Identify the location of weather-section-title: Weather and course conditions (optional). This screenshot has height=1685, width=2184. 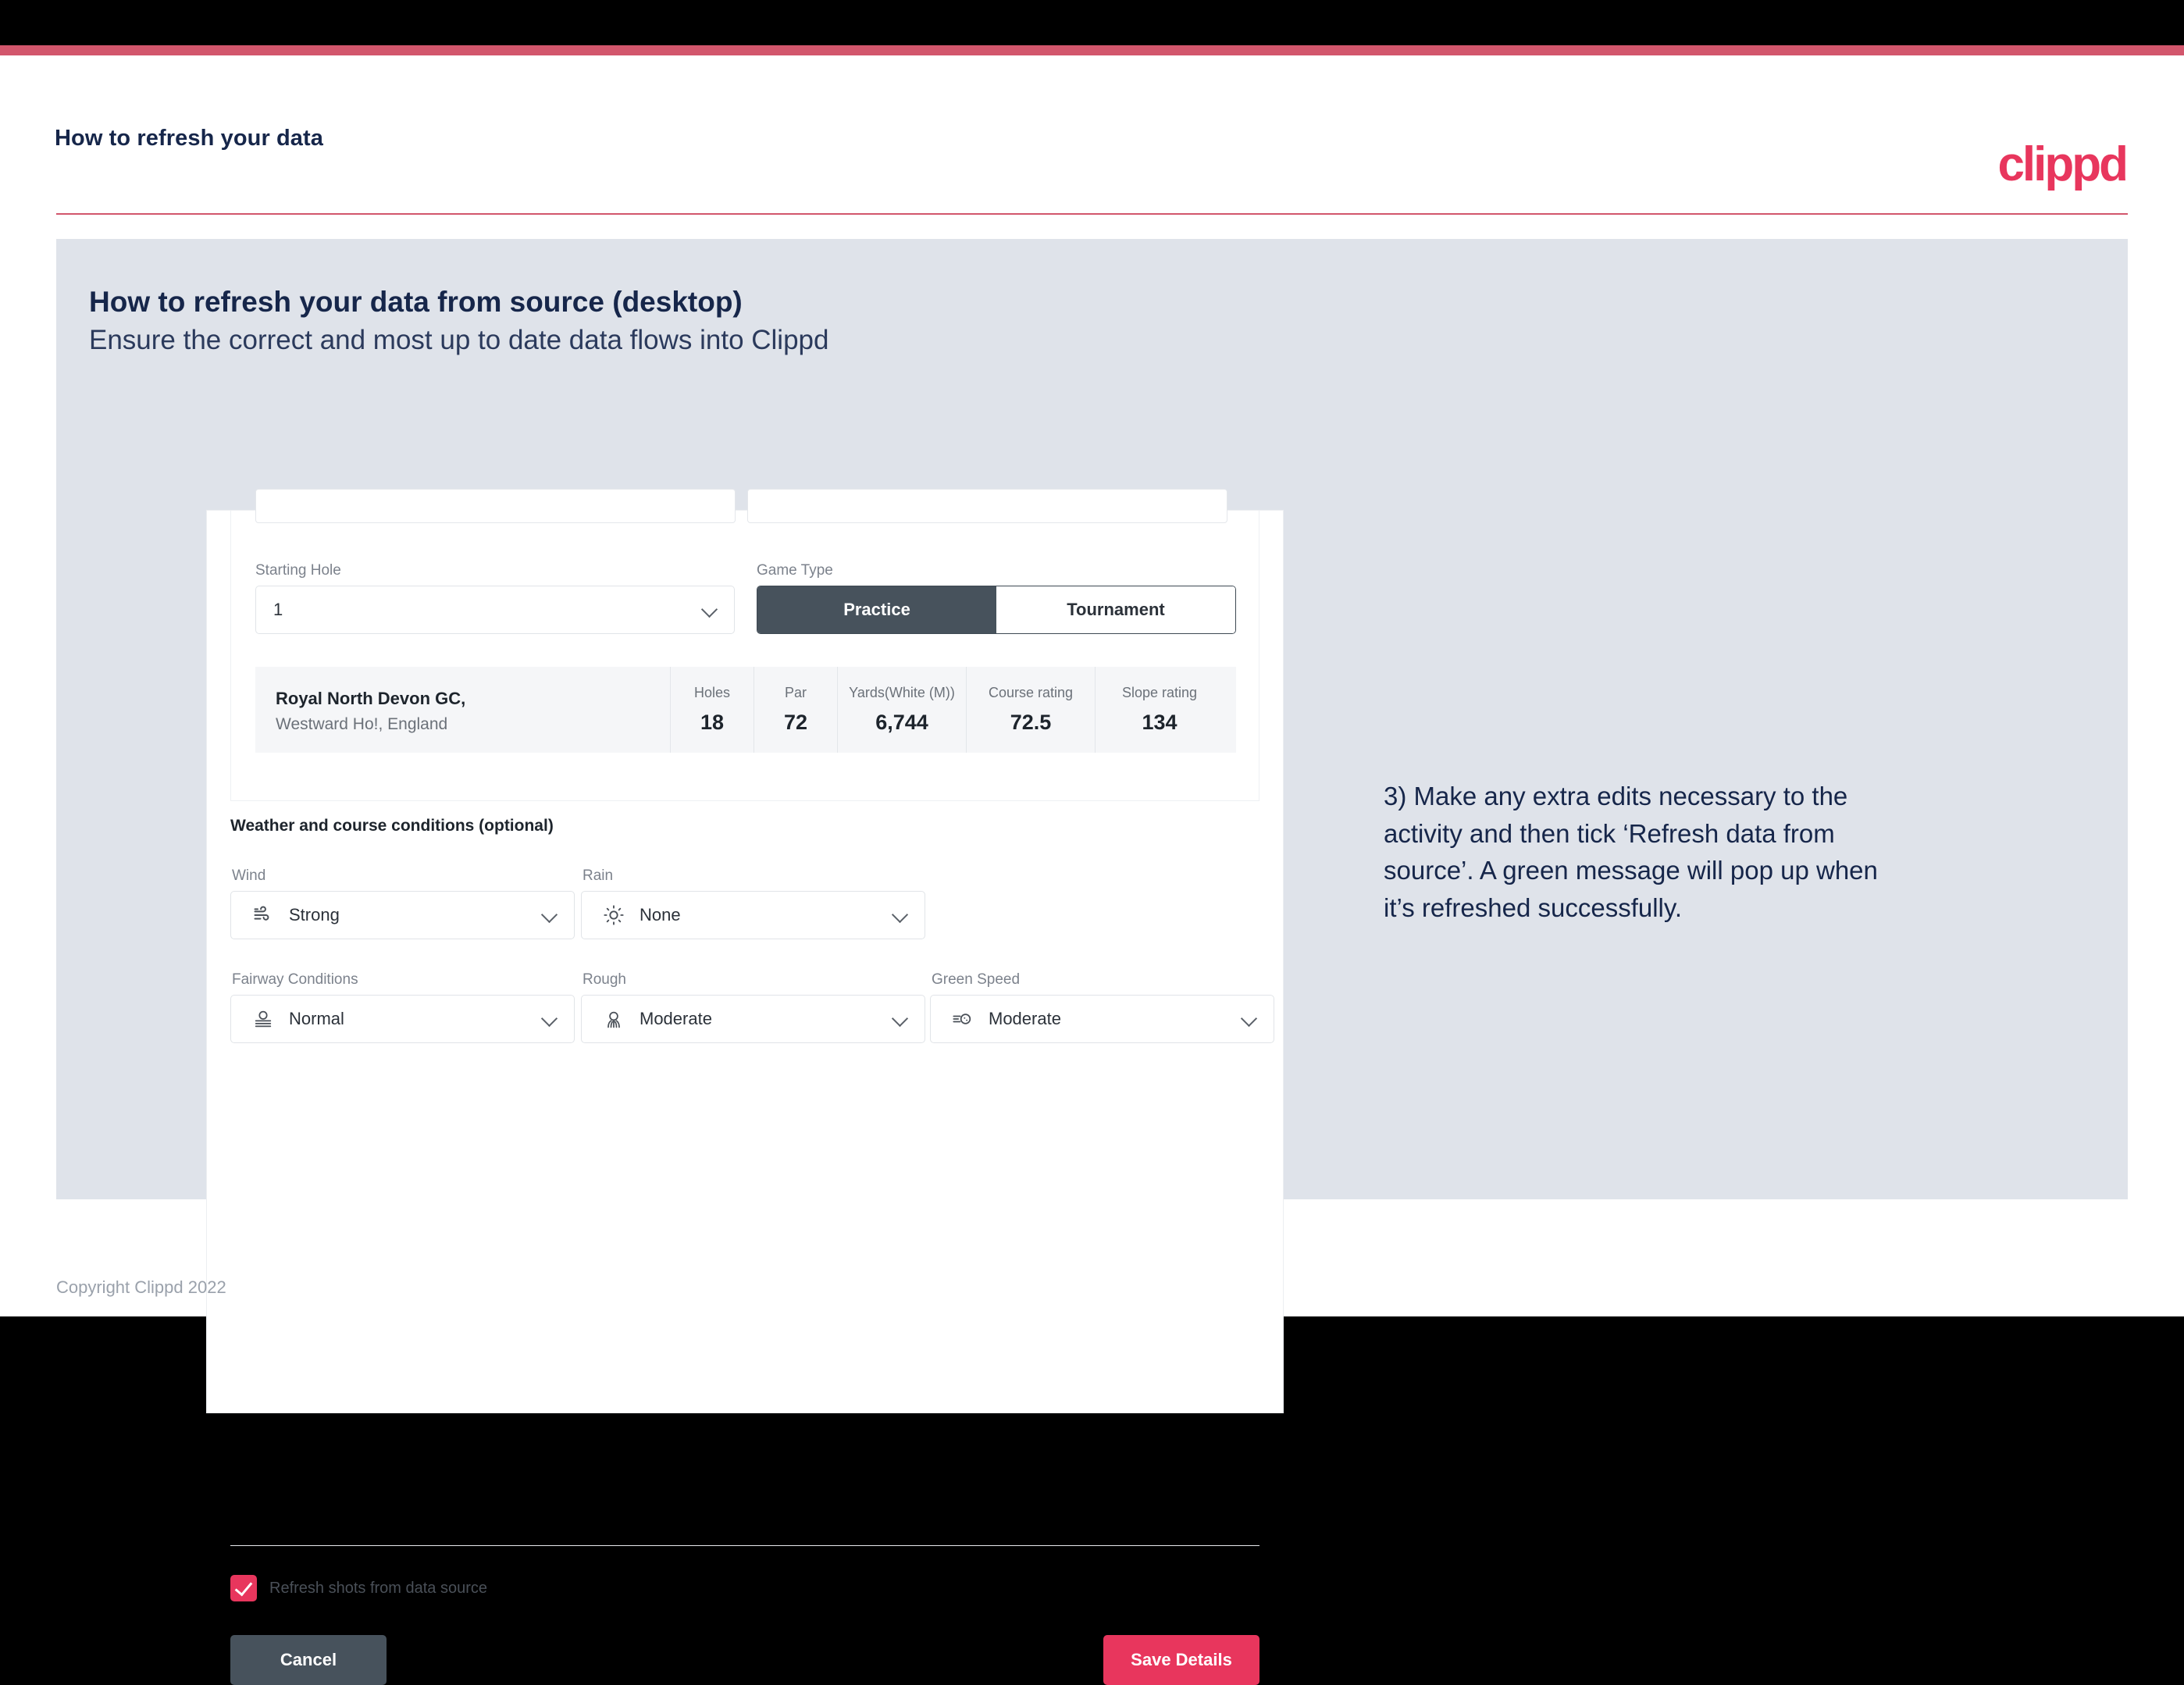
(392, 826).